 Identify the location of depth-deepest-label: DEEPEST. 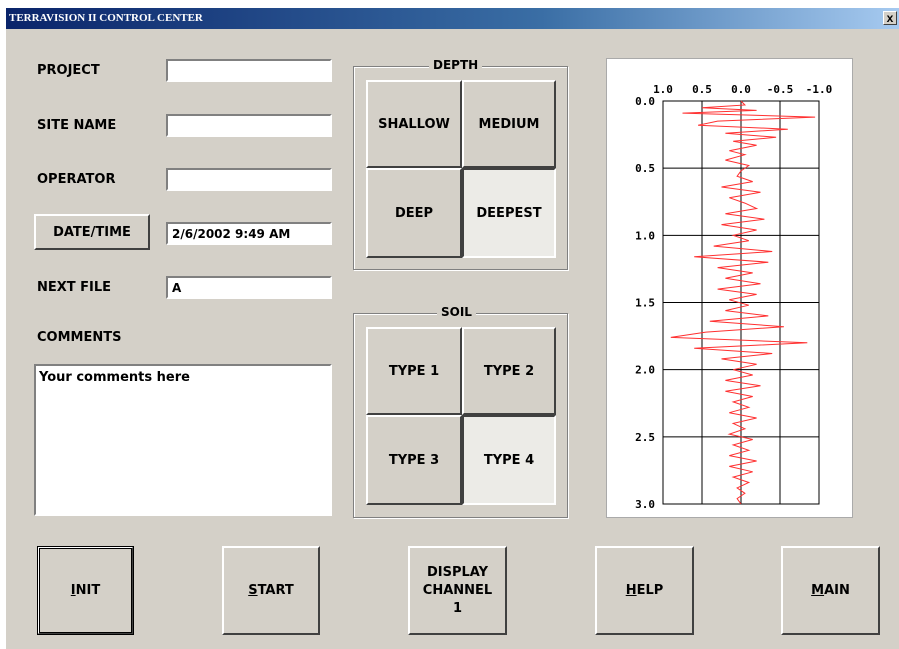
(509, 213).